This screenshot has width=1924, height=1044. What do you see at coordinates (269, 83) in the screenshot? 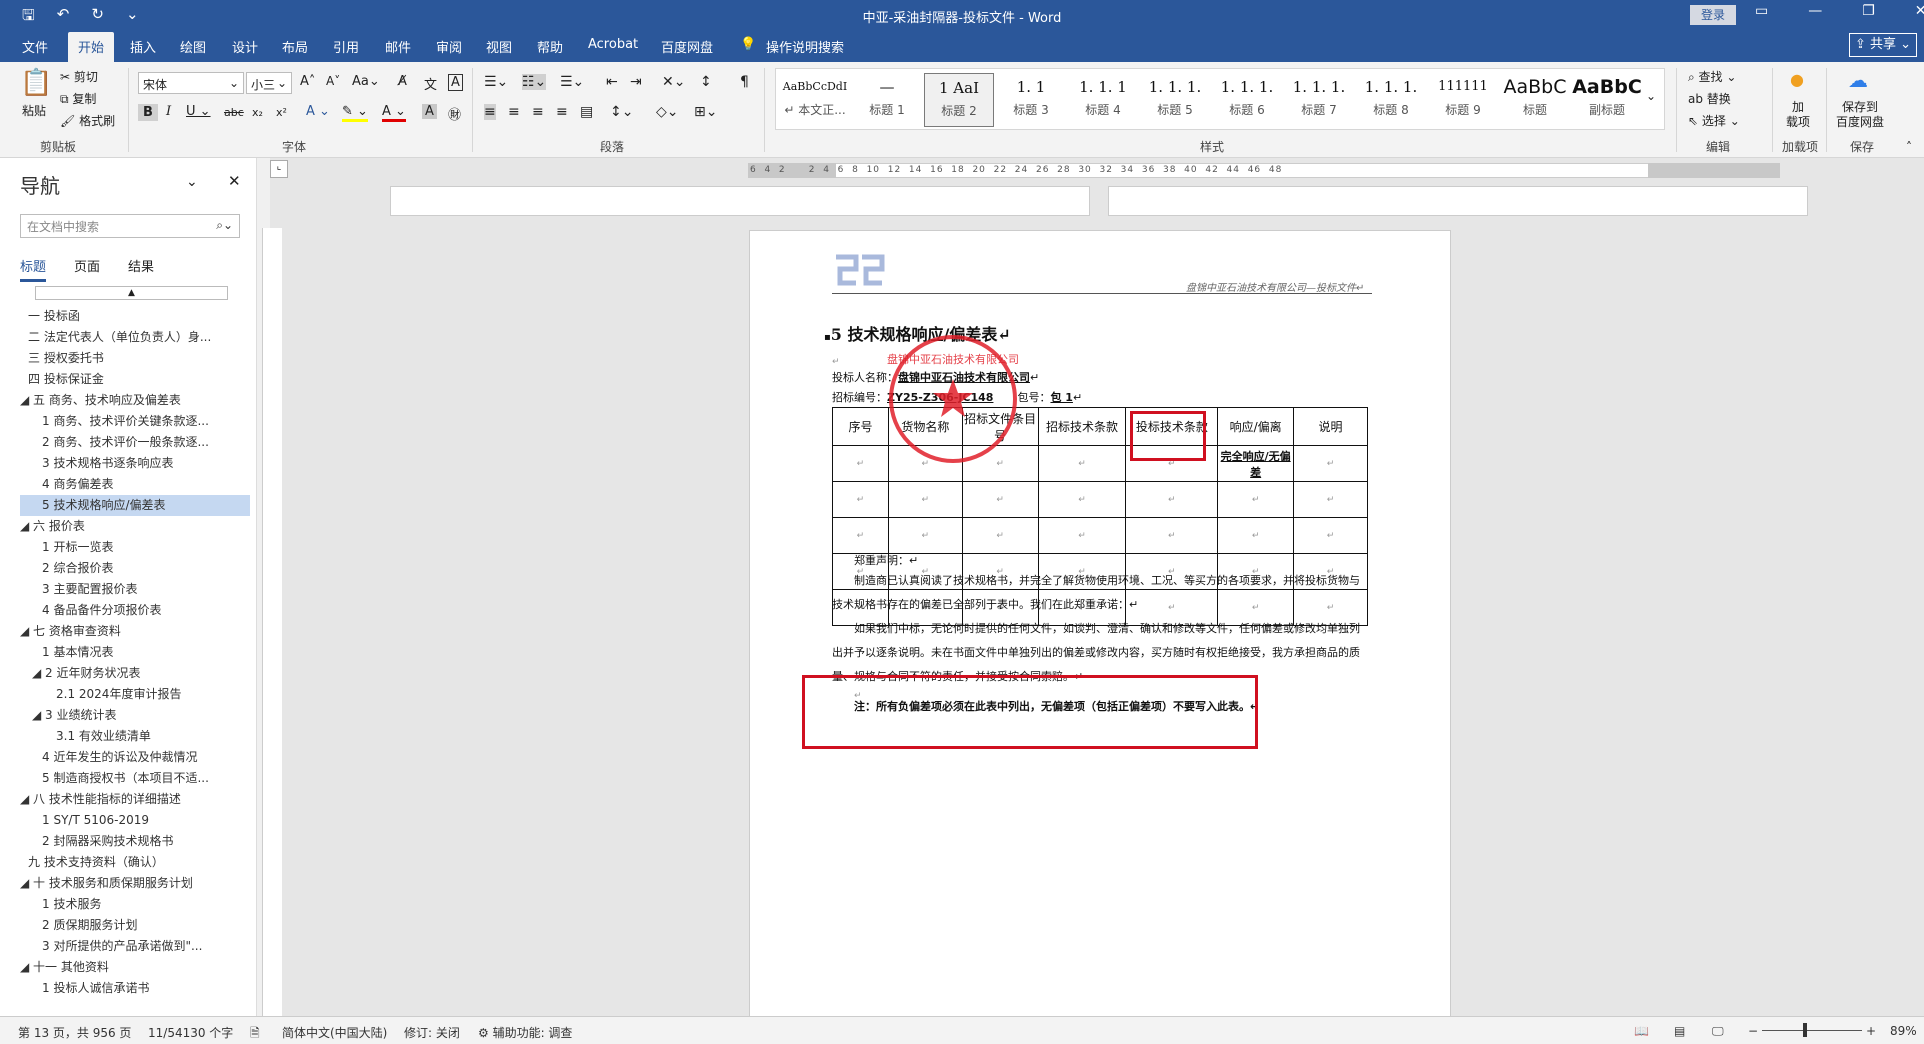
I see `font-size-select: 小三 ⌄` at bounding box center [269, 83].